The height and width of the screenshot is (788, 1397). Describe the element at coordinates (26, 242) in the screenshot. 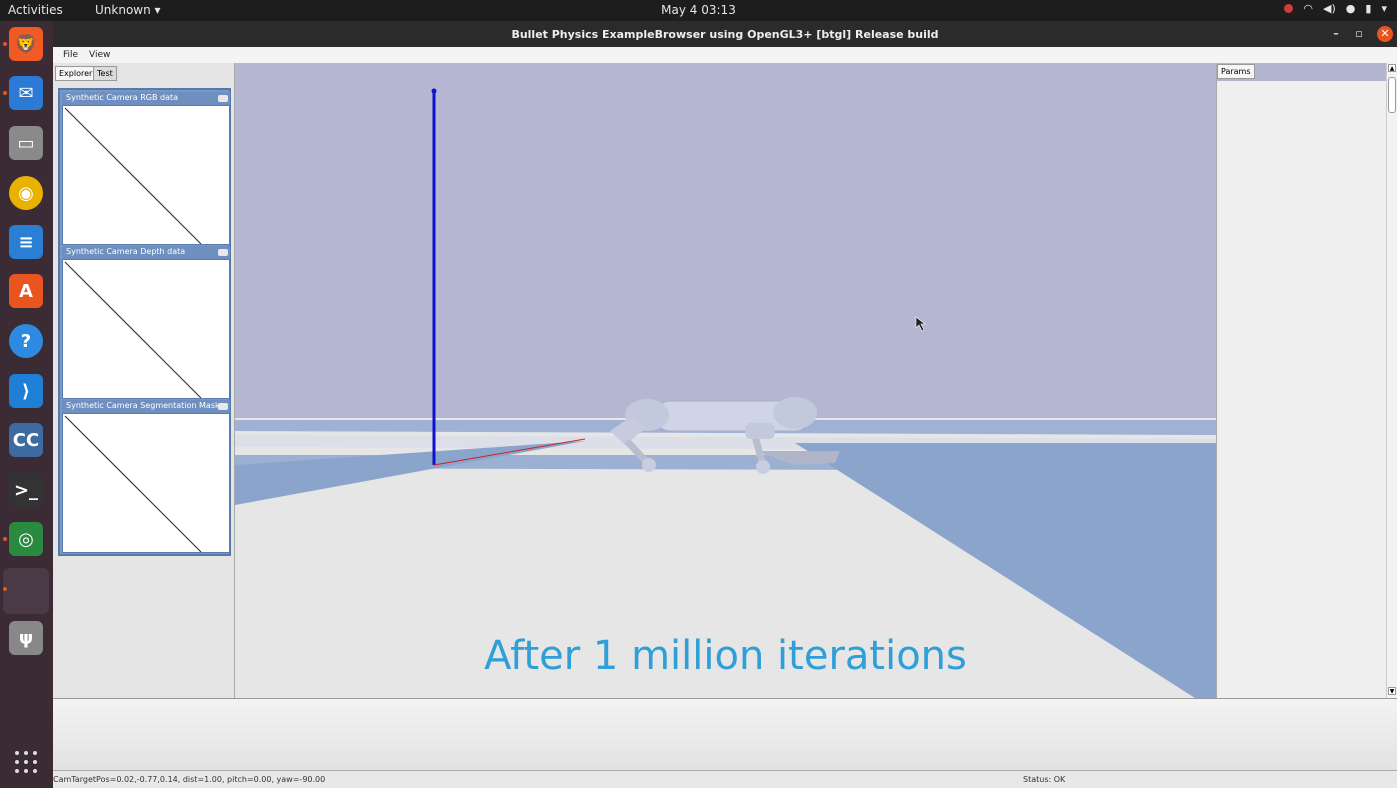

I see `libreoffice-writer-icon: ≡` at that location.